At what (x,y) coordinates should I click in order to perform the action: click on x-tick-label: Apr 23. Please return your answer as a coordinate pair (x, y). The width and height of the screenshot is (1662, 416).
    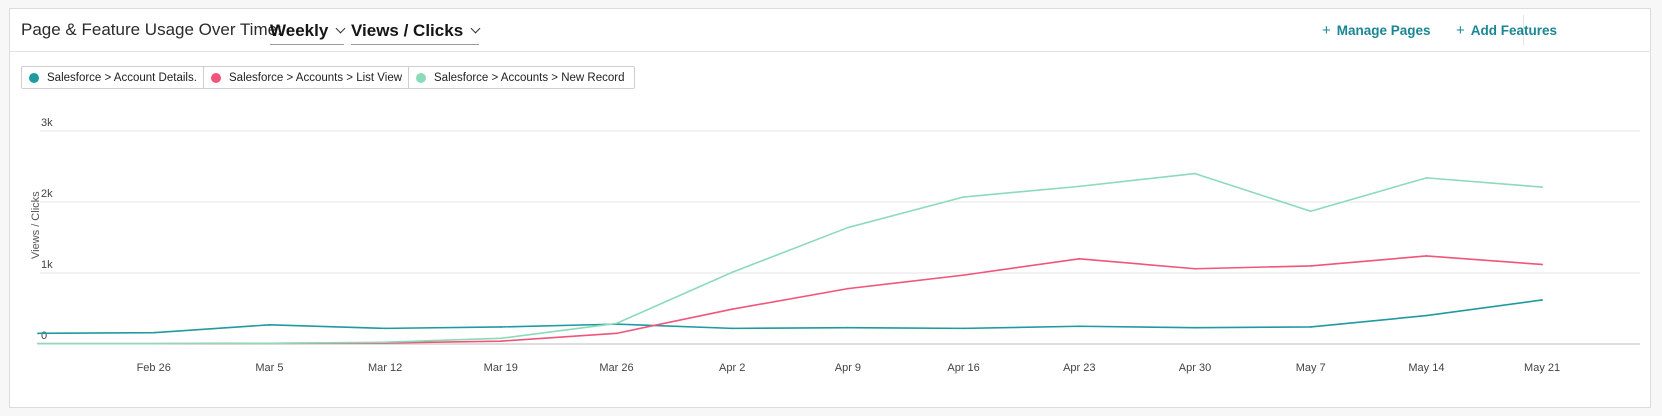
    Looking at the image, I should click on (1079, 368).